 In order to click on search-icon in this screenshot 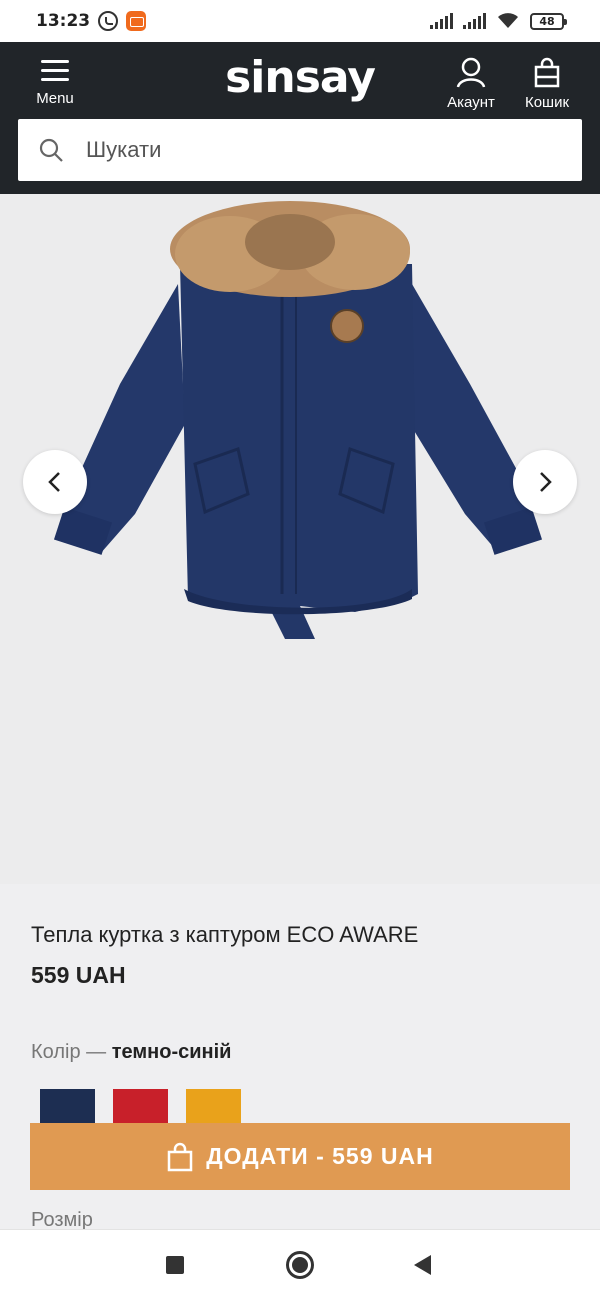, I will do `click(51, 150)`.